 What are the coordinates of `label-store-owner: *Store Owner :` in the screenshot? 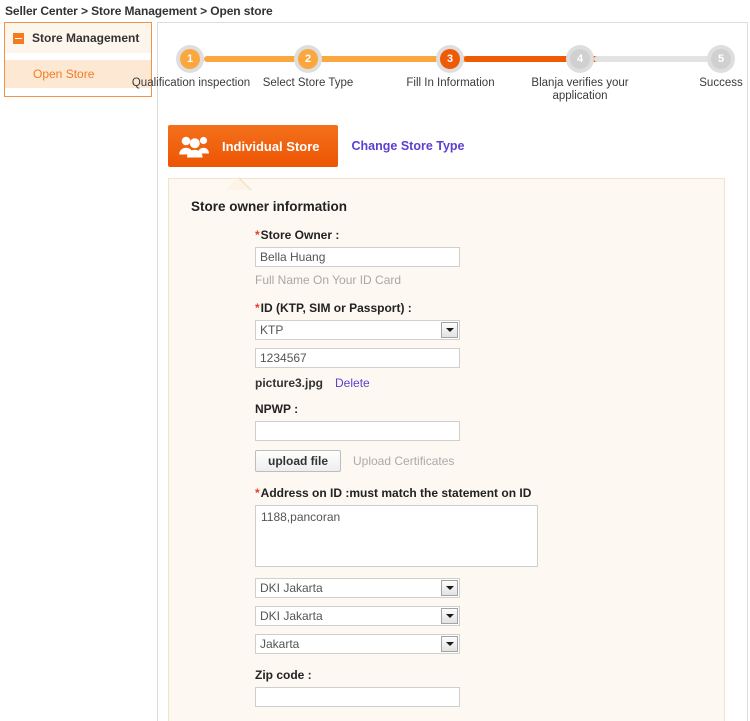 It's located at (480, 235).